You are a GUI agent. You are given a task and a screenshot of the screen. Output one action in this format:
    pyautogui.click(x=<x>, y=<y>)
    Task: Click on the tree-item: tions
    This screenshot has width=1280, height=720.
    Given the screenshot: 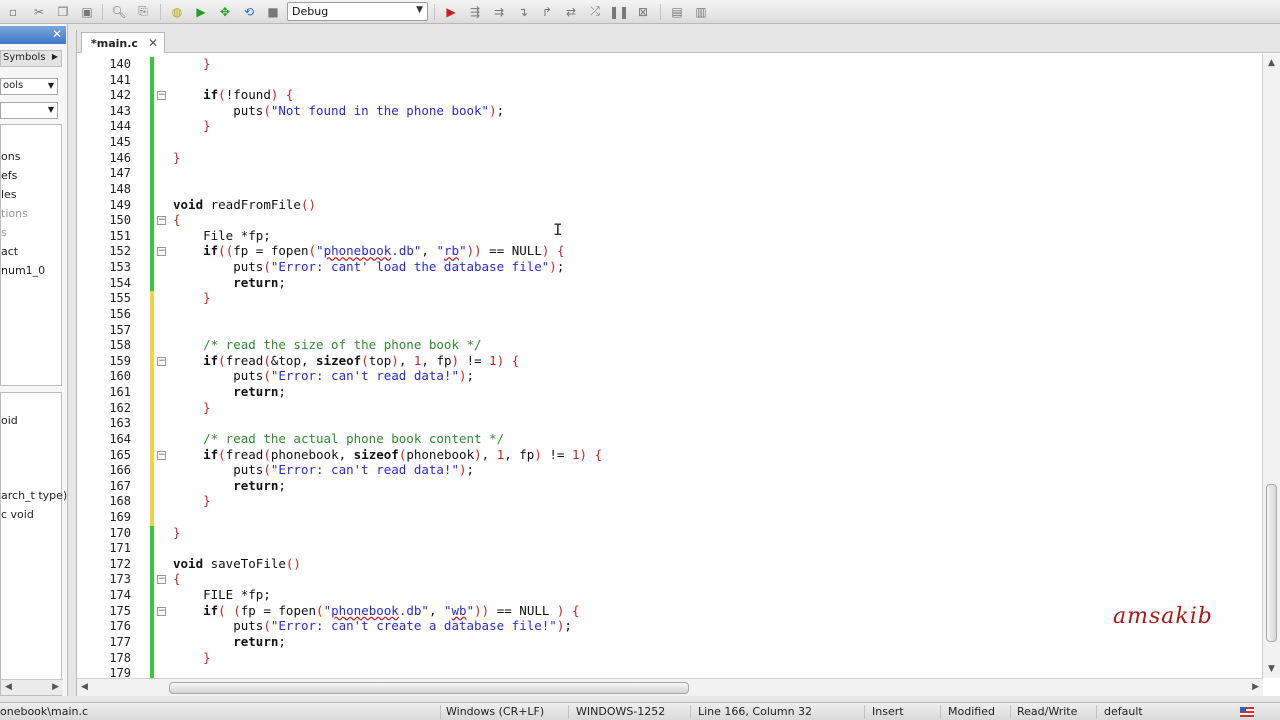 What is the action you would take?
    pyautogui.click(x=14, y=213)
    